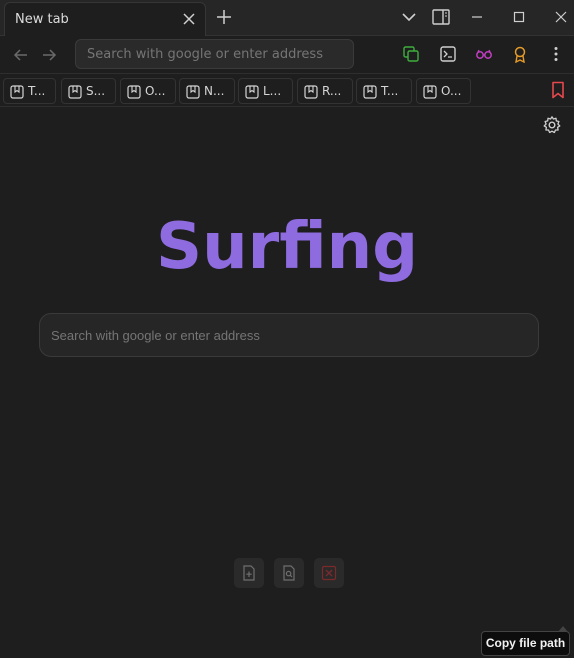 The height and width of the screenshot is (658, 574). I want to click on file-plus-icon, so click(249, 573).